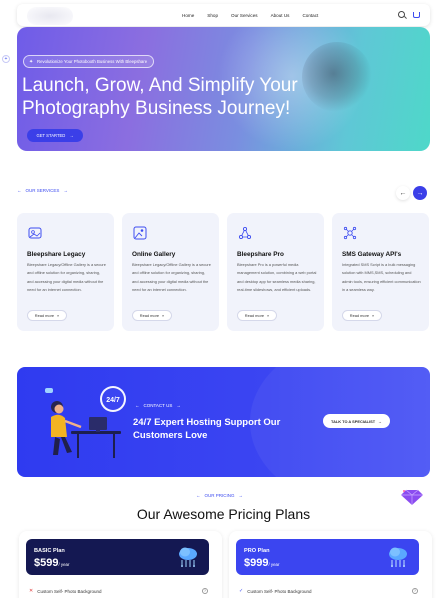 This screenshot has width=447, height=598. Describe the element at coordinates (117, 557) in the screenshot. I see `plan-header: BASIC Plan $599/ year` at that location.